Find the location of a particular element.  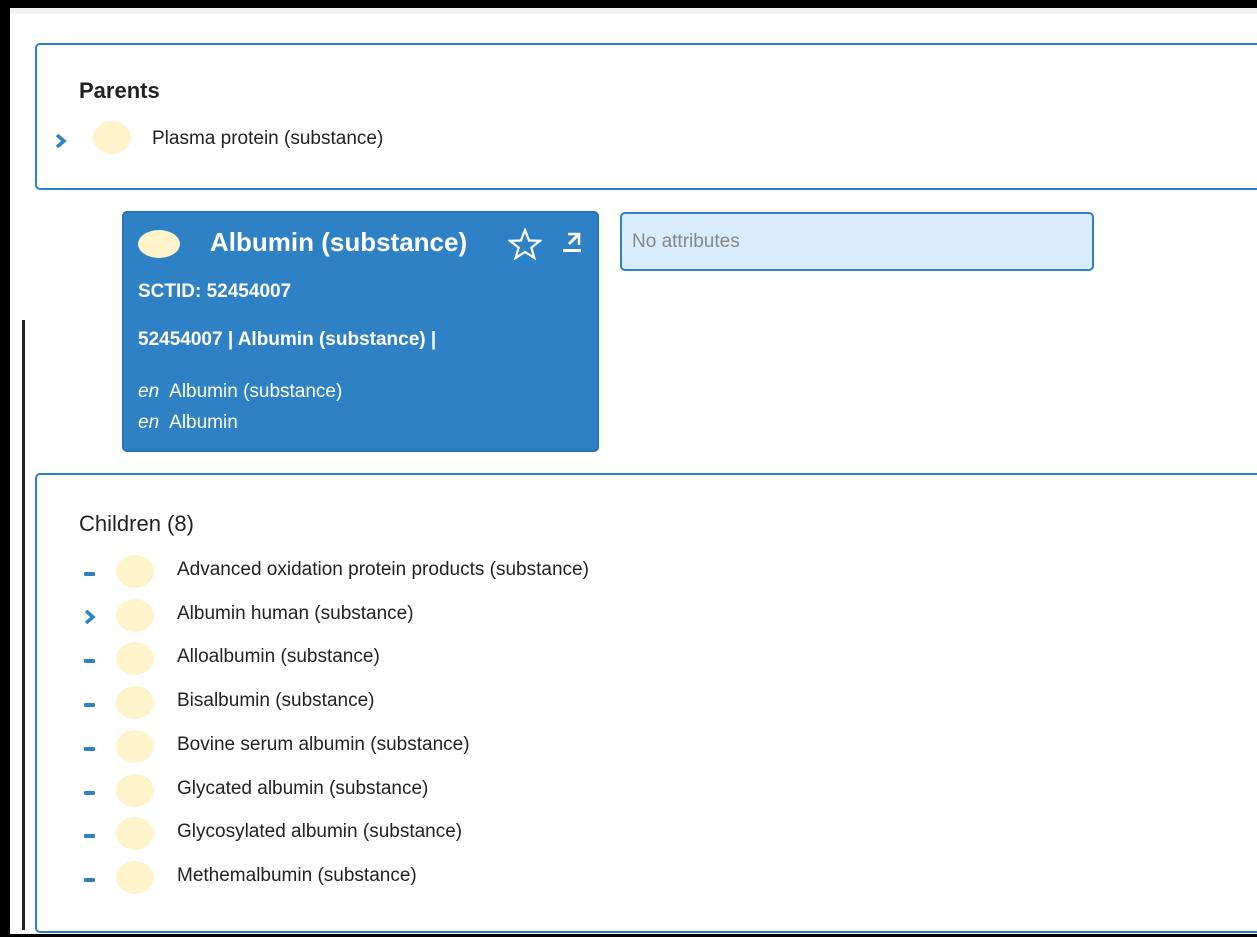

child-item-label: Albumin human (substance) is located at coordinates (295, 614).